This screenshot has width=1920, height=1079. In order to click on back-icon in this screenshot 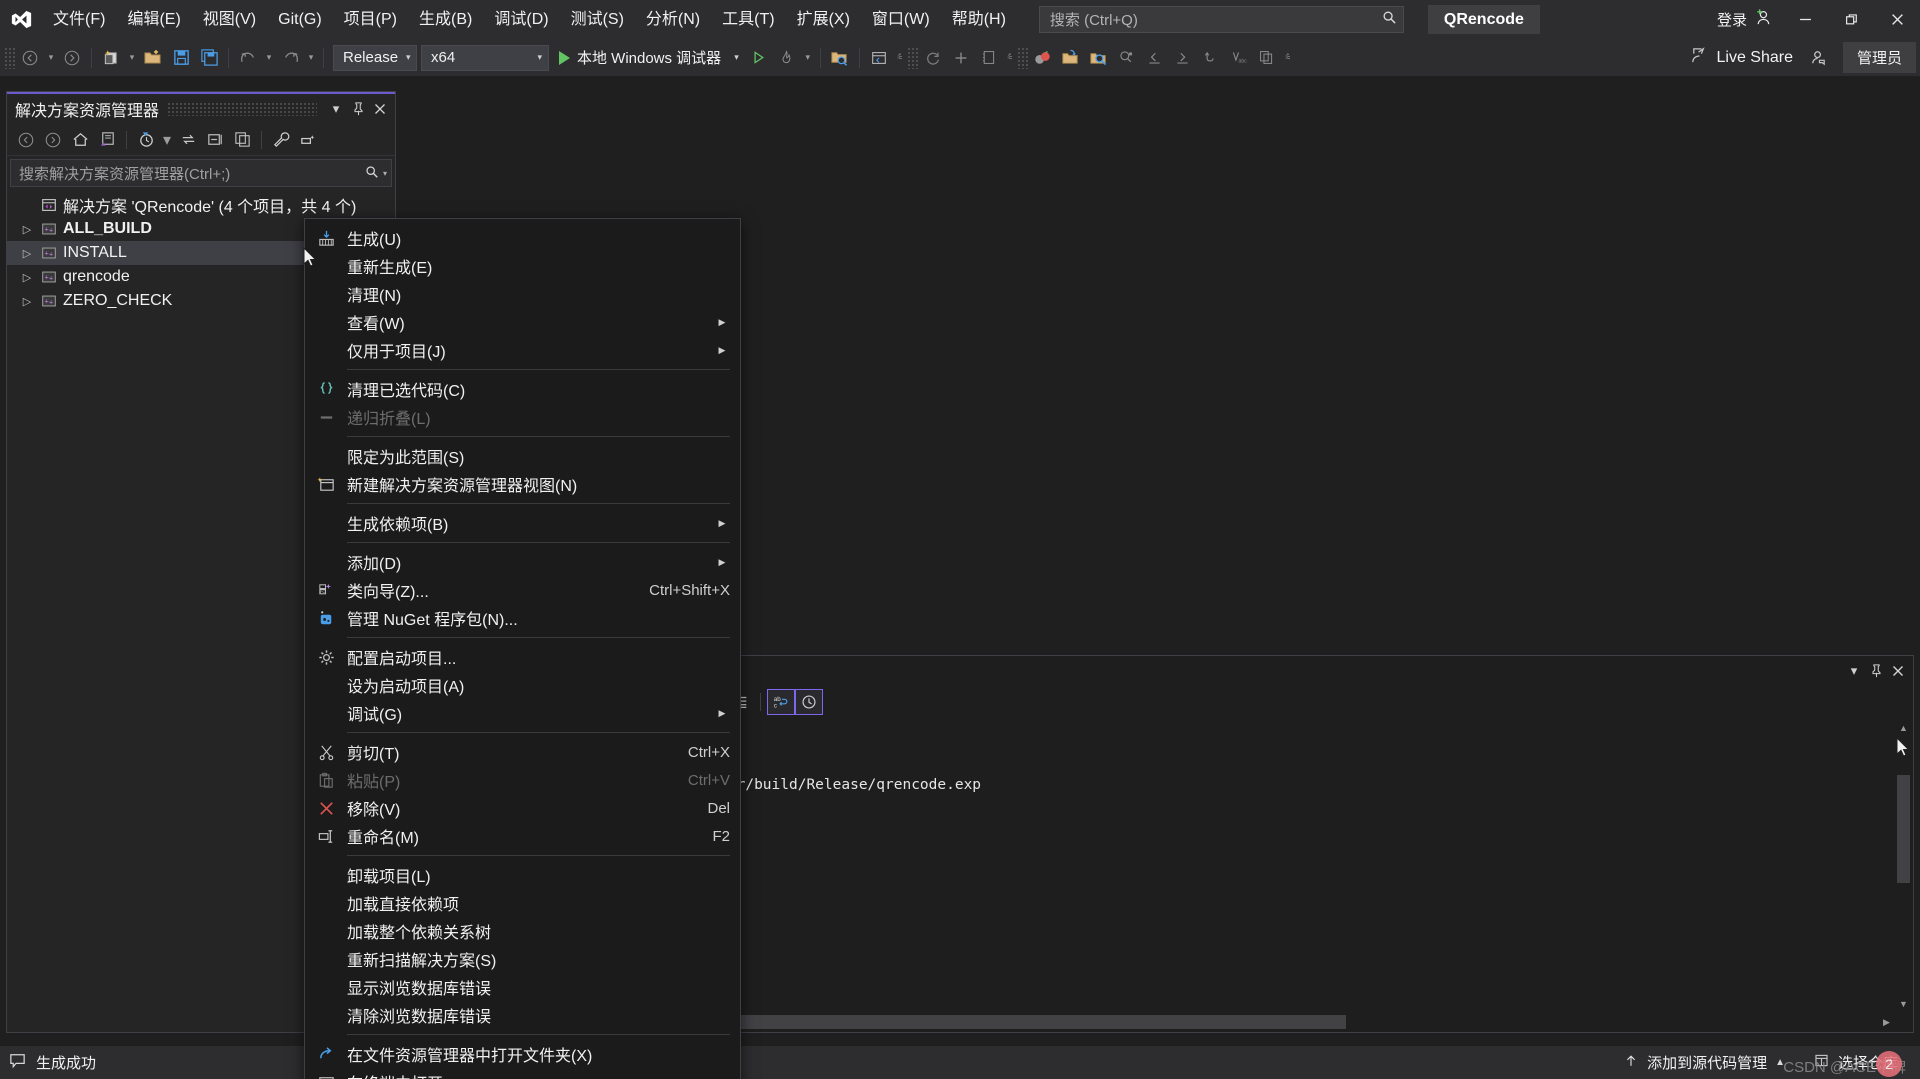, I will do `click(26, 140)`.